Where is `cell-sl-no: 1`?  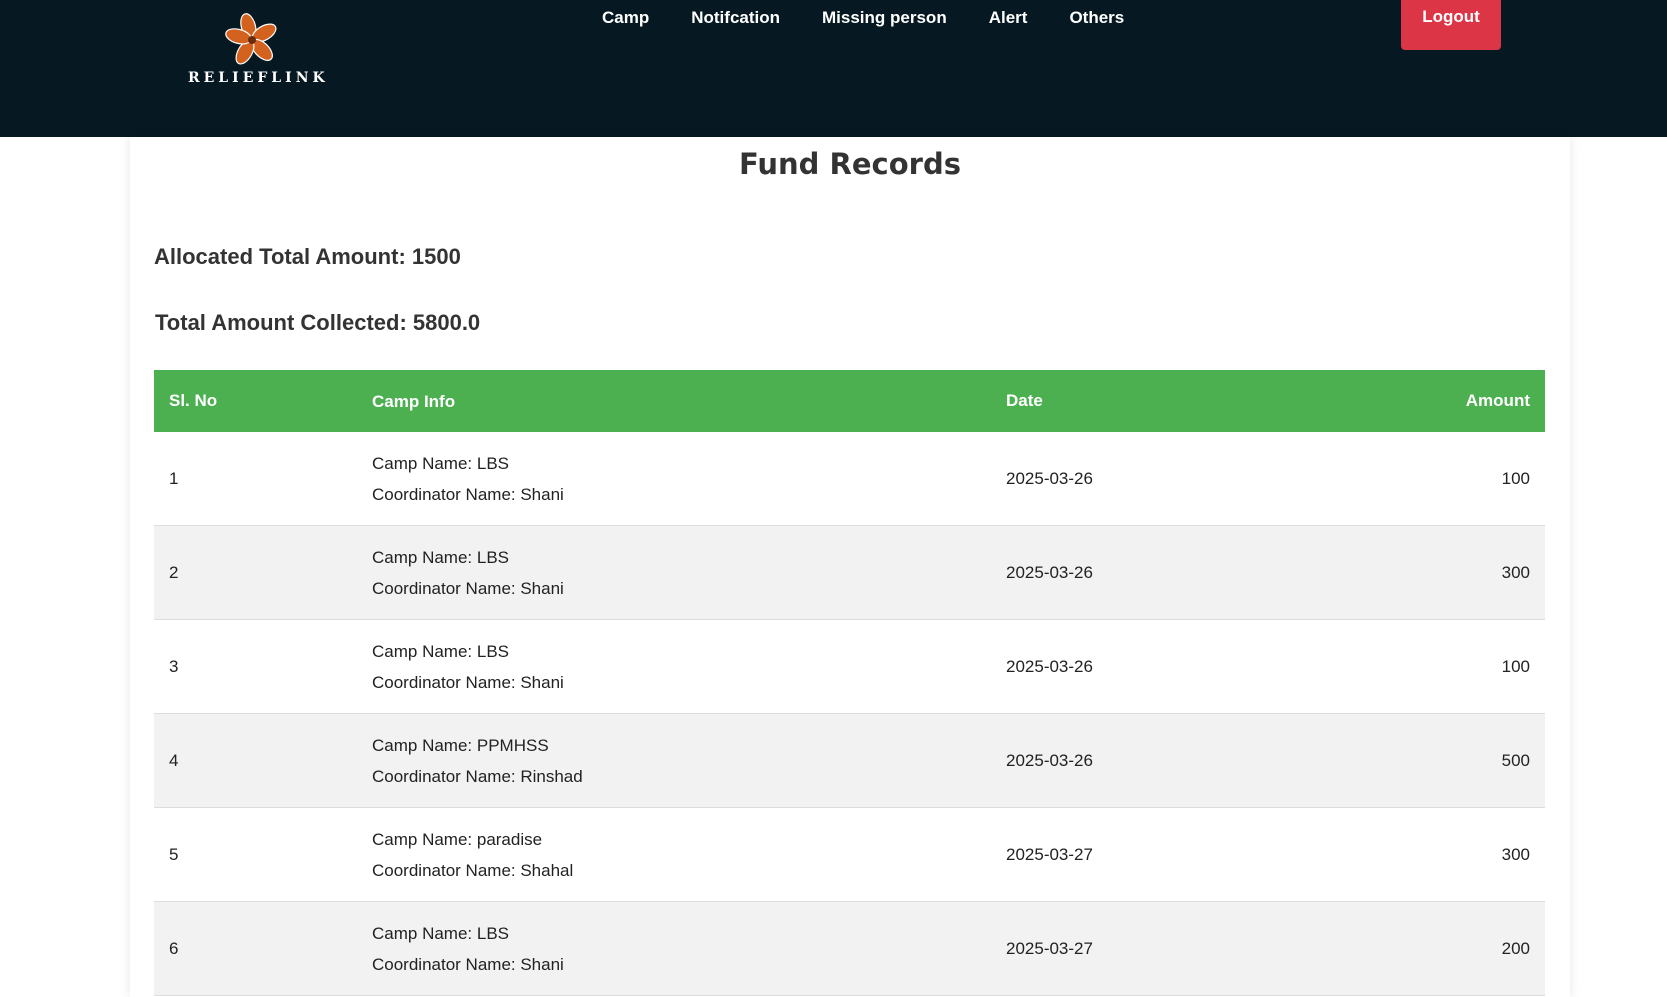 cell-sl-no: 1 is located at coordinates (255, 479).